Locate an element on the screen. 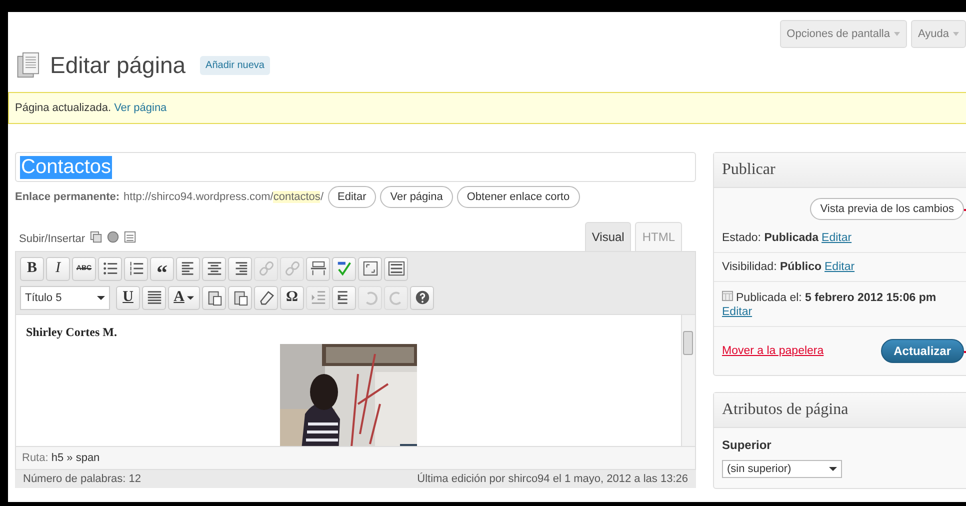 The height and width of the screenshot is (506, 966). paste-word-button is located at coordinates (240, 298).